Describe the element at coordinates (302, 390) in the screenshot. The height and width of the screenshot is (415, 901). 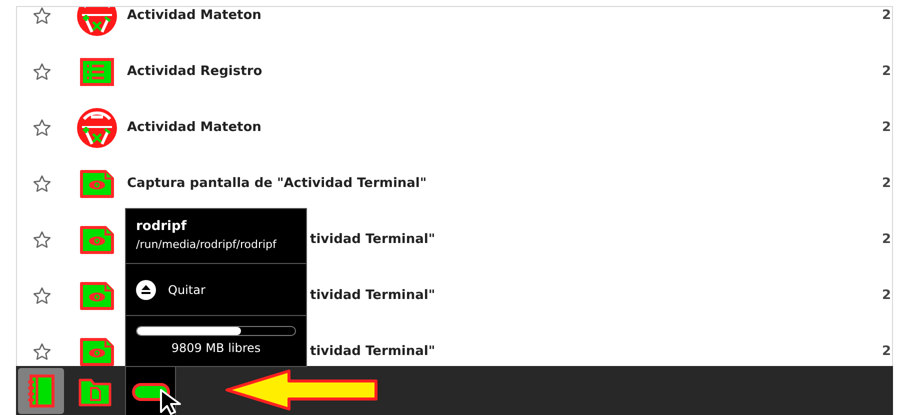
I see `arrow-icon` at that location.